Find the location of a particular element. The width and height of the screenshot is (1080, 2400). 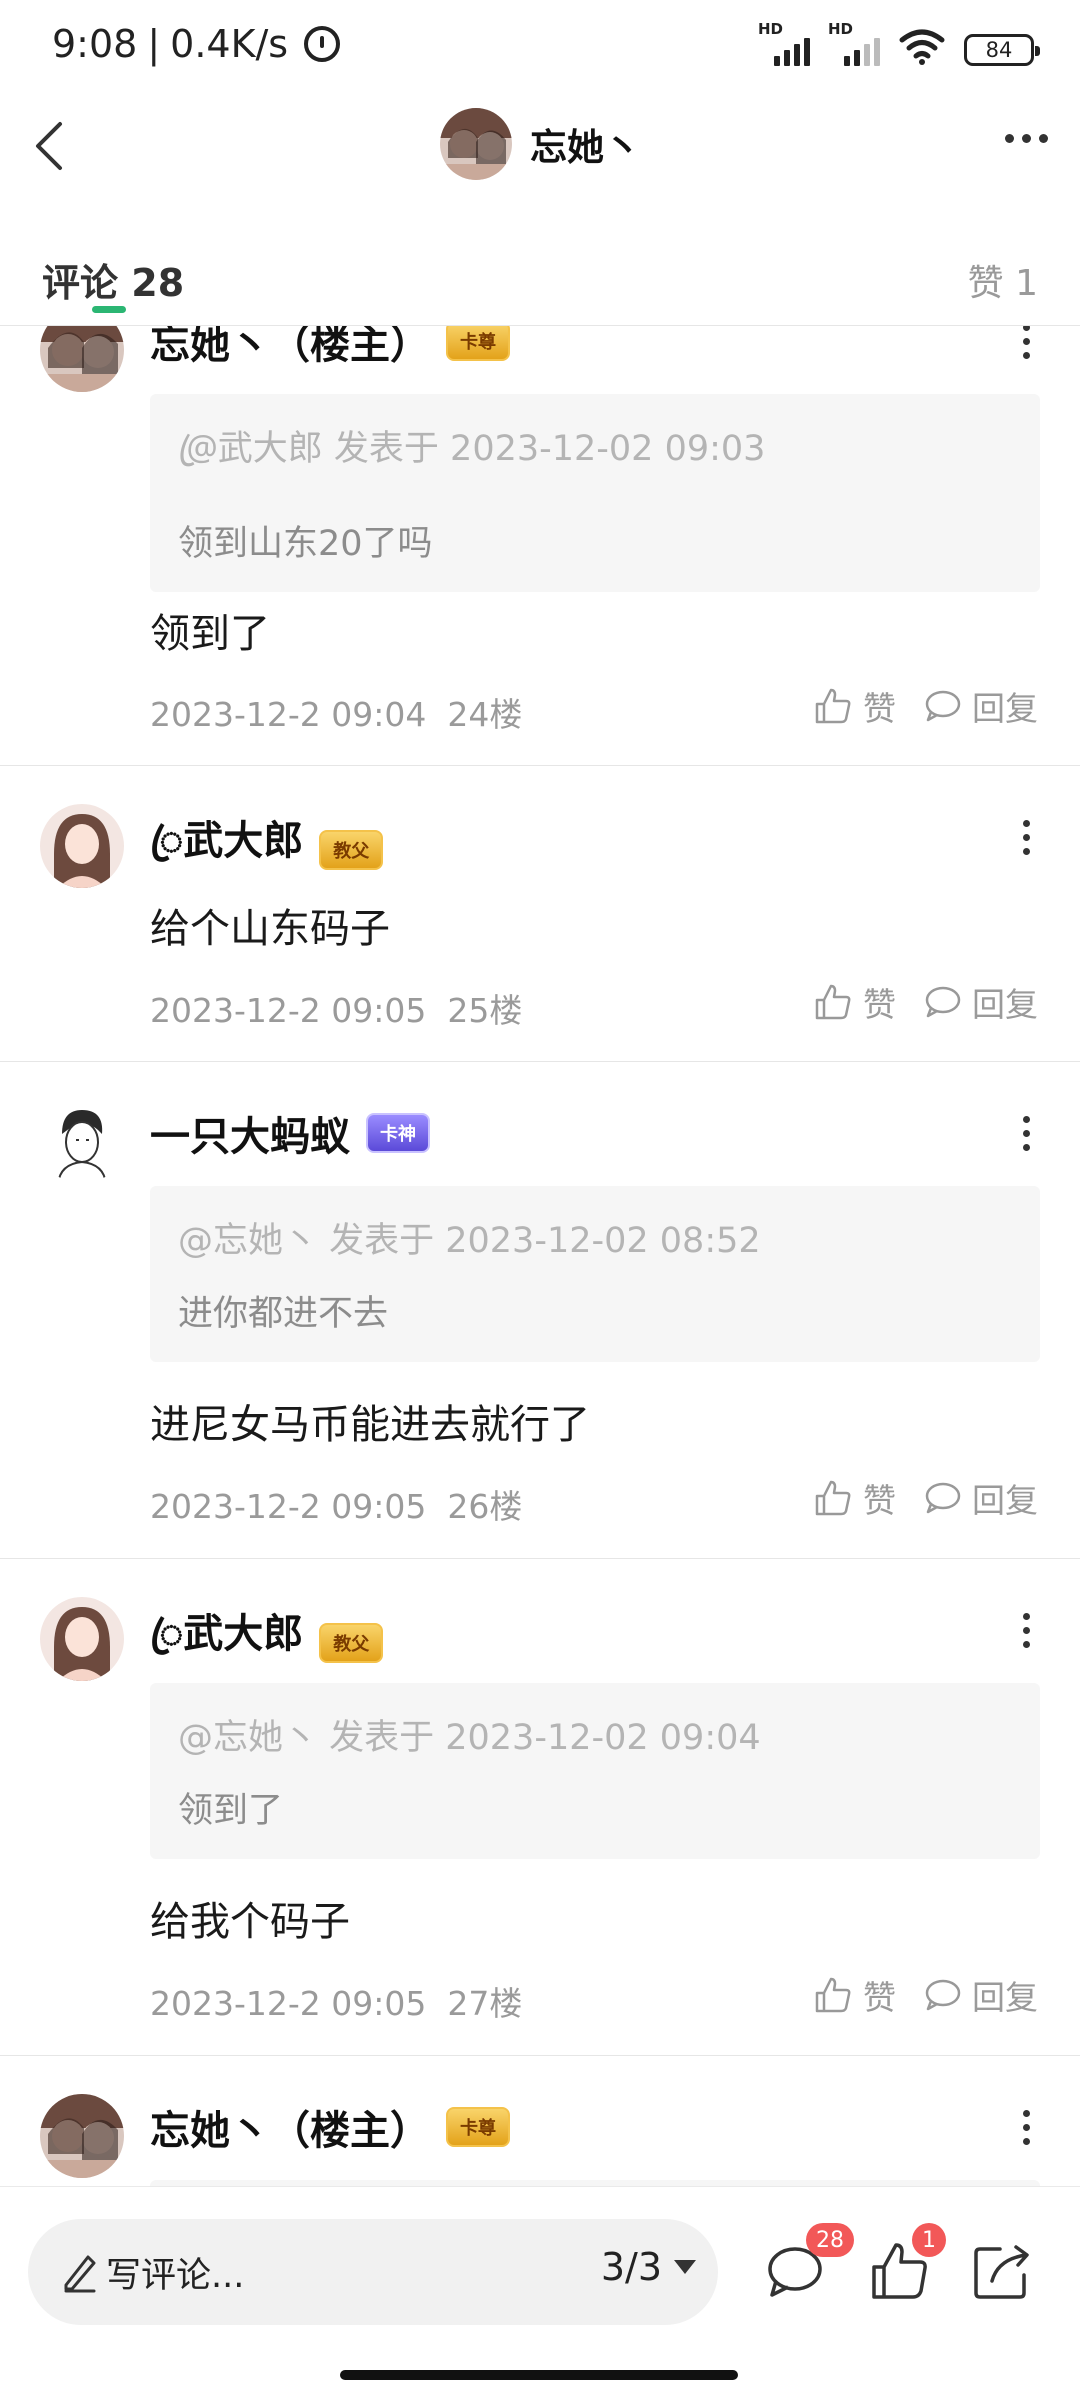

battery-level: 84 is located at coordinates (999, 50).